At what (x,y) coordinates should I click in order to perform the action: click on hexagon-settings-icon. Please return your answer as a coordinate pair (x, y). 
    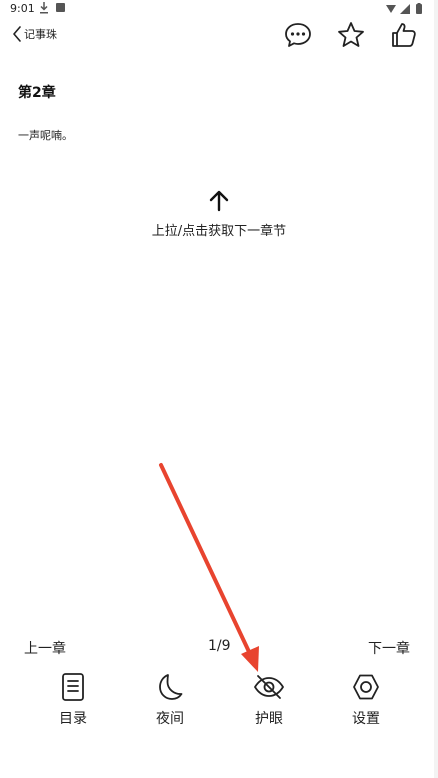
    Looking at the image, I should click on (366, 687).